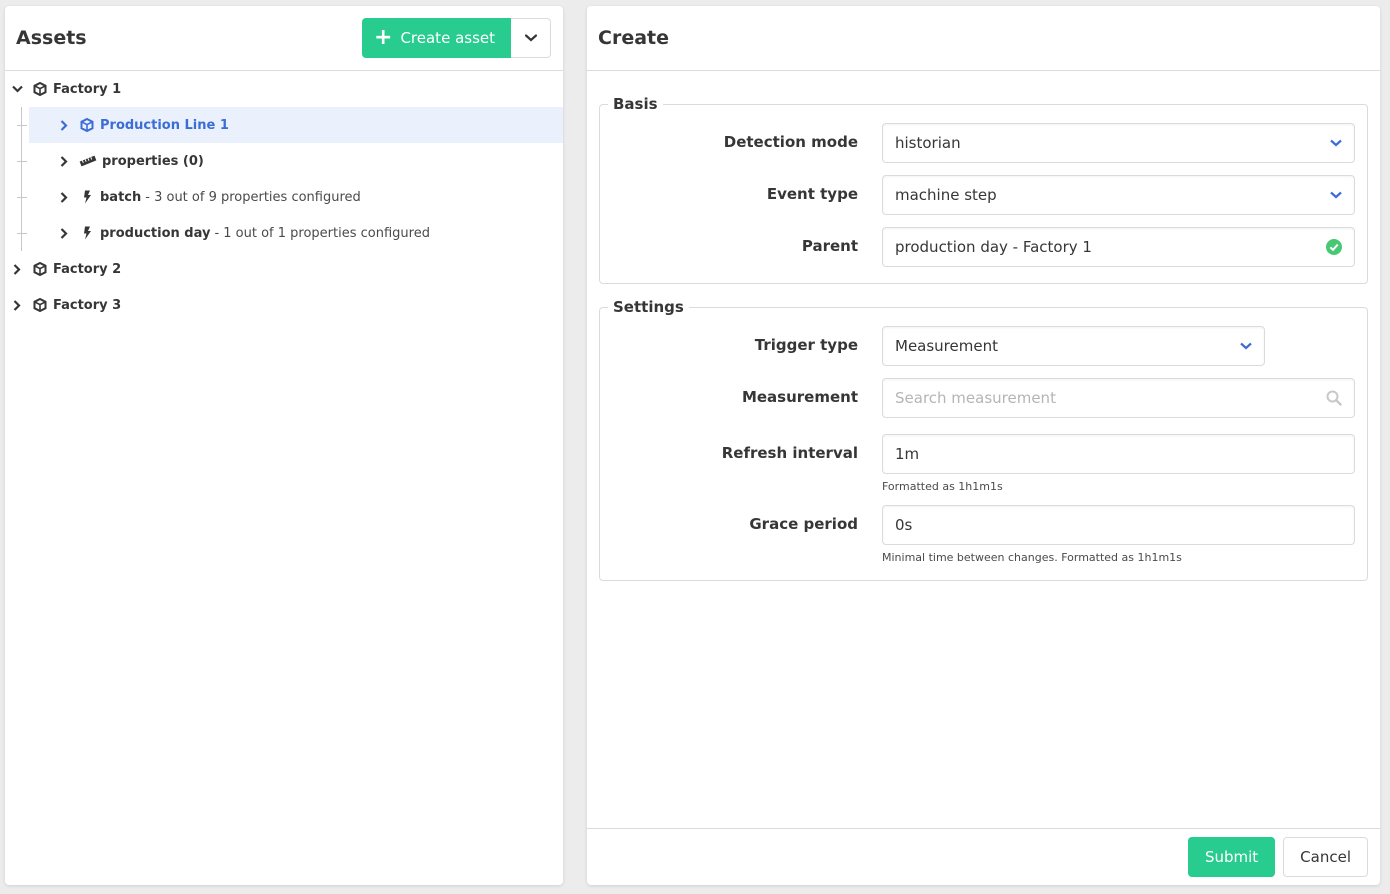 Image resolution: width=1390 pixels, height=894 pixels. What do you see at coordinates (1118, 454) in the screenshot?
I see `refresh-interval-input: 1m` at bounding box center [1118, 454].